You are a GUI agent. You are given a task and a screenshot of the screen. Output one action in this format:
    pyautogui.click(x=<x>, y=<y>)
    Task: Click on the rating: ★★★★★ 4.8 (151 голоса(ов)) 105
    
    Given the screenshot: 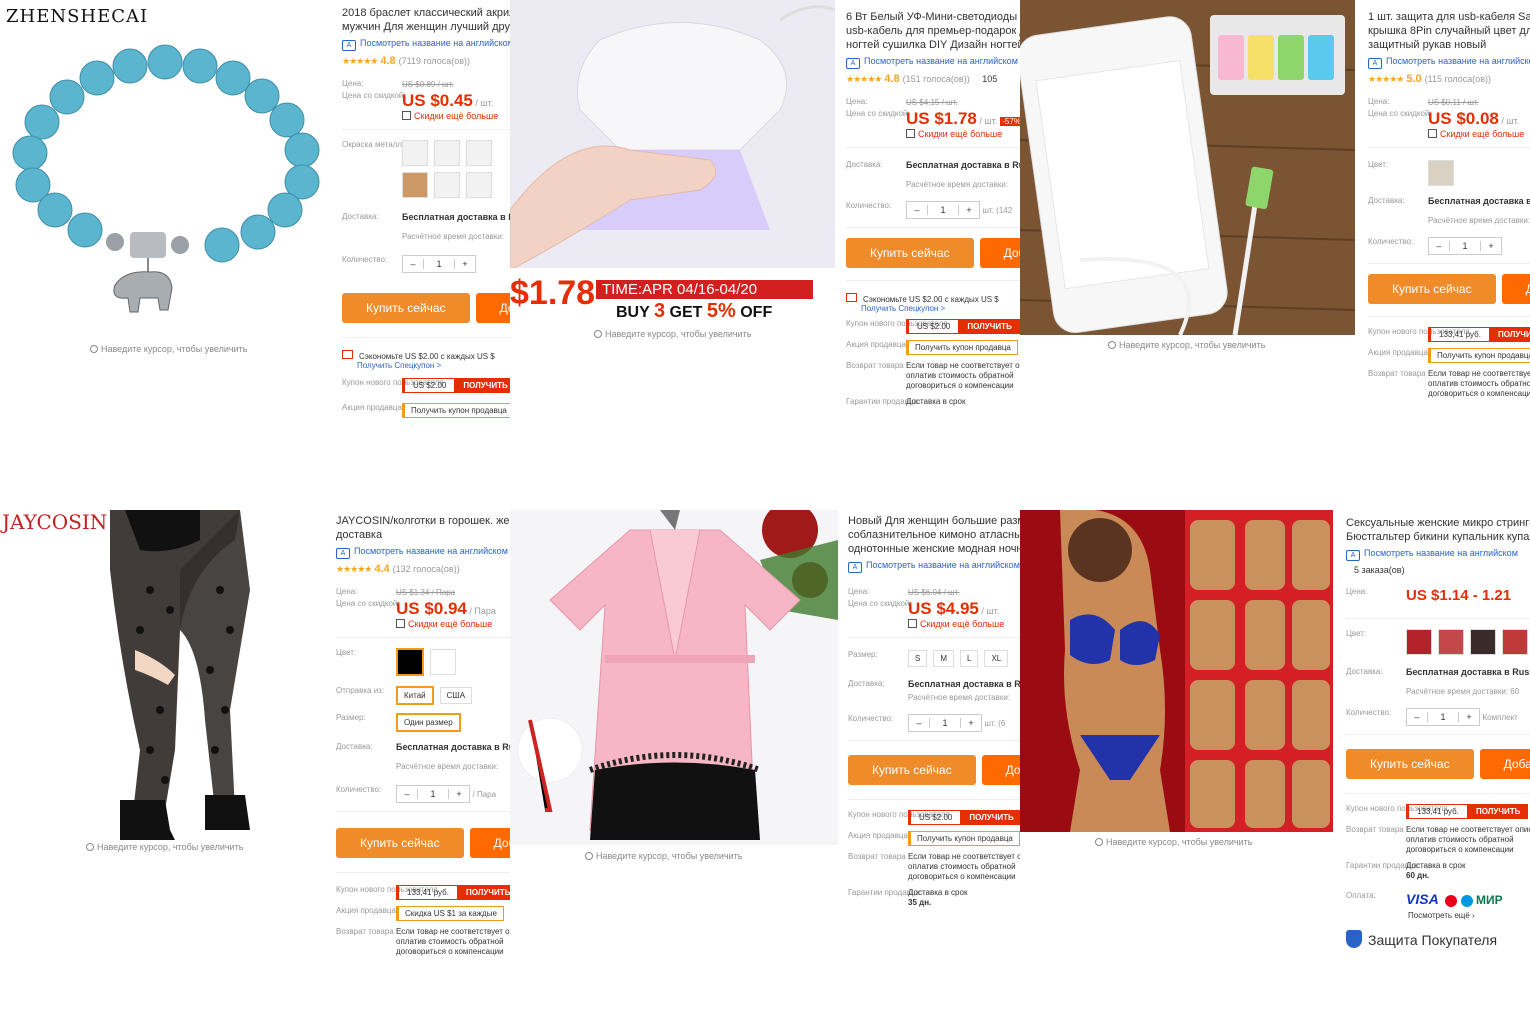 What is the action you would take?
    pyautogui.click(x=933, y=79)
    